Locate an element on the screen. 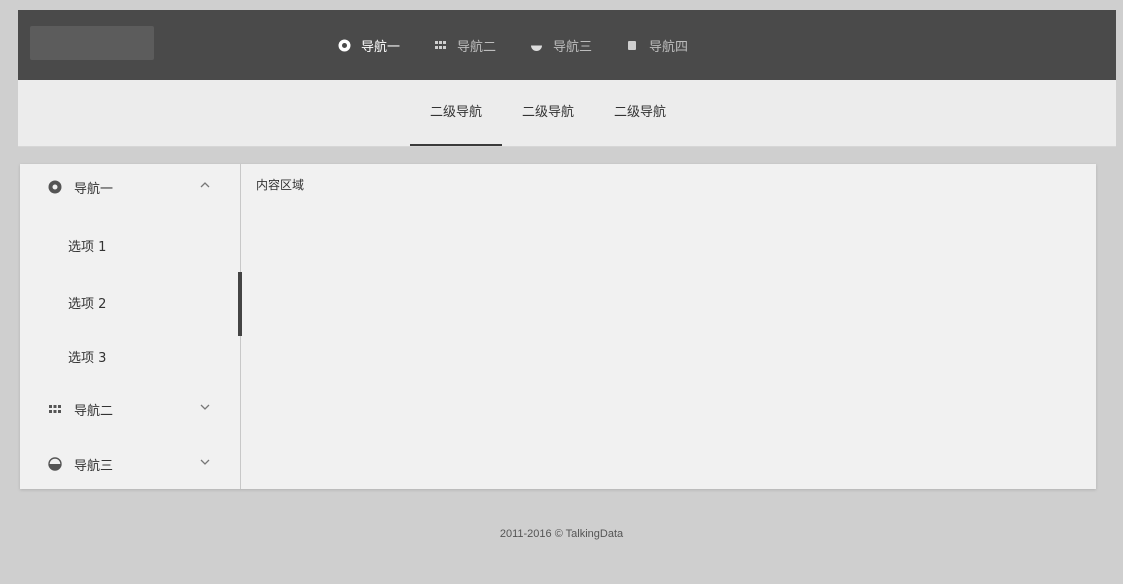 The image size is (1123, 584). chevron-up-icon is located at coordinates (205, 185).